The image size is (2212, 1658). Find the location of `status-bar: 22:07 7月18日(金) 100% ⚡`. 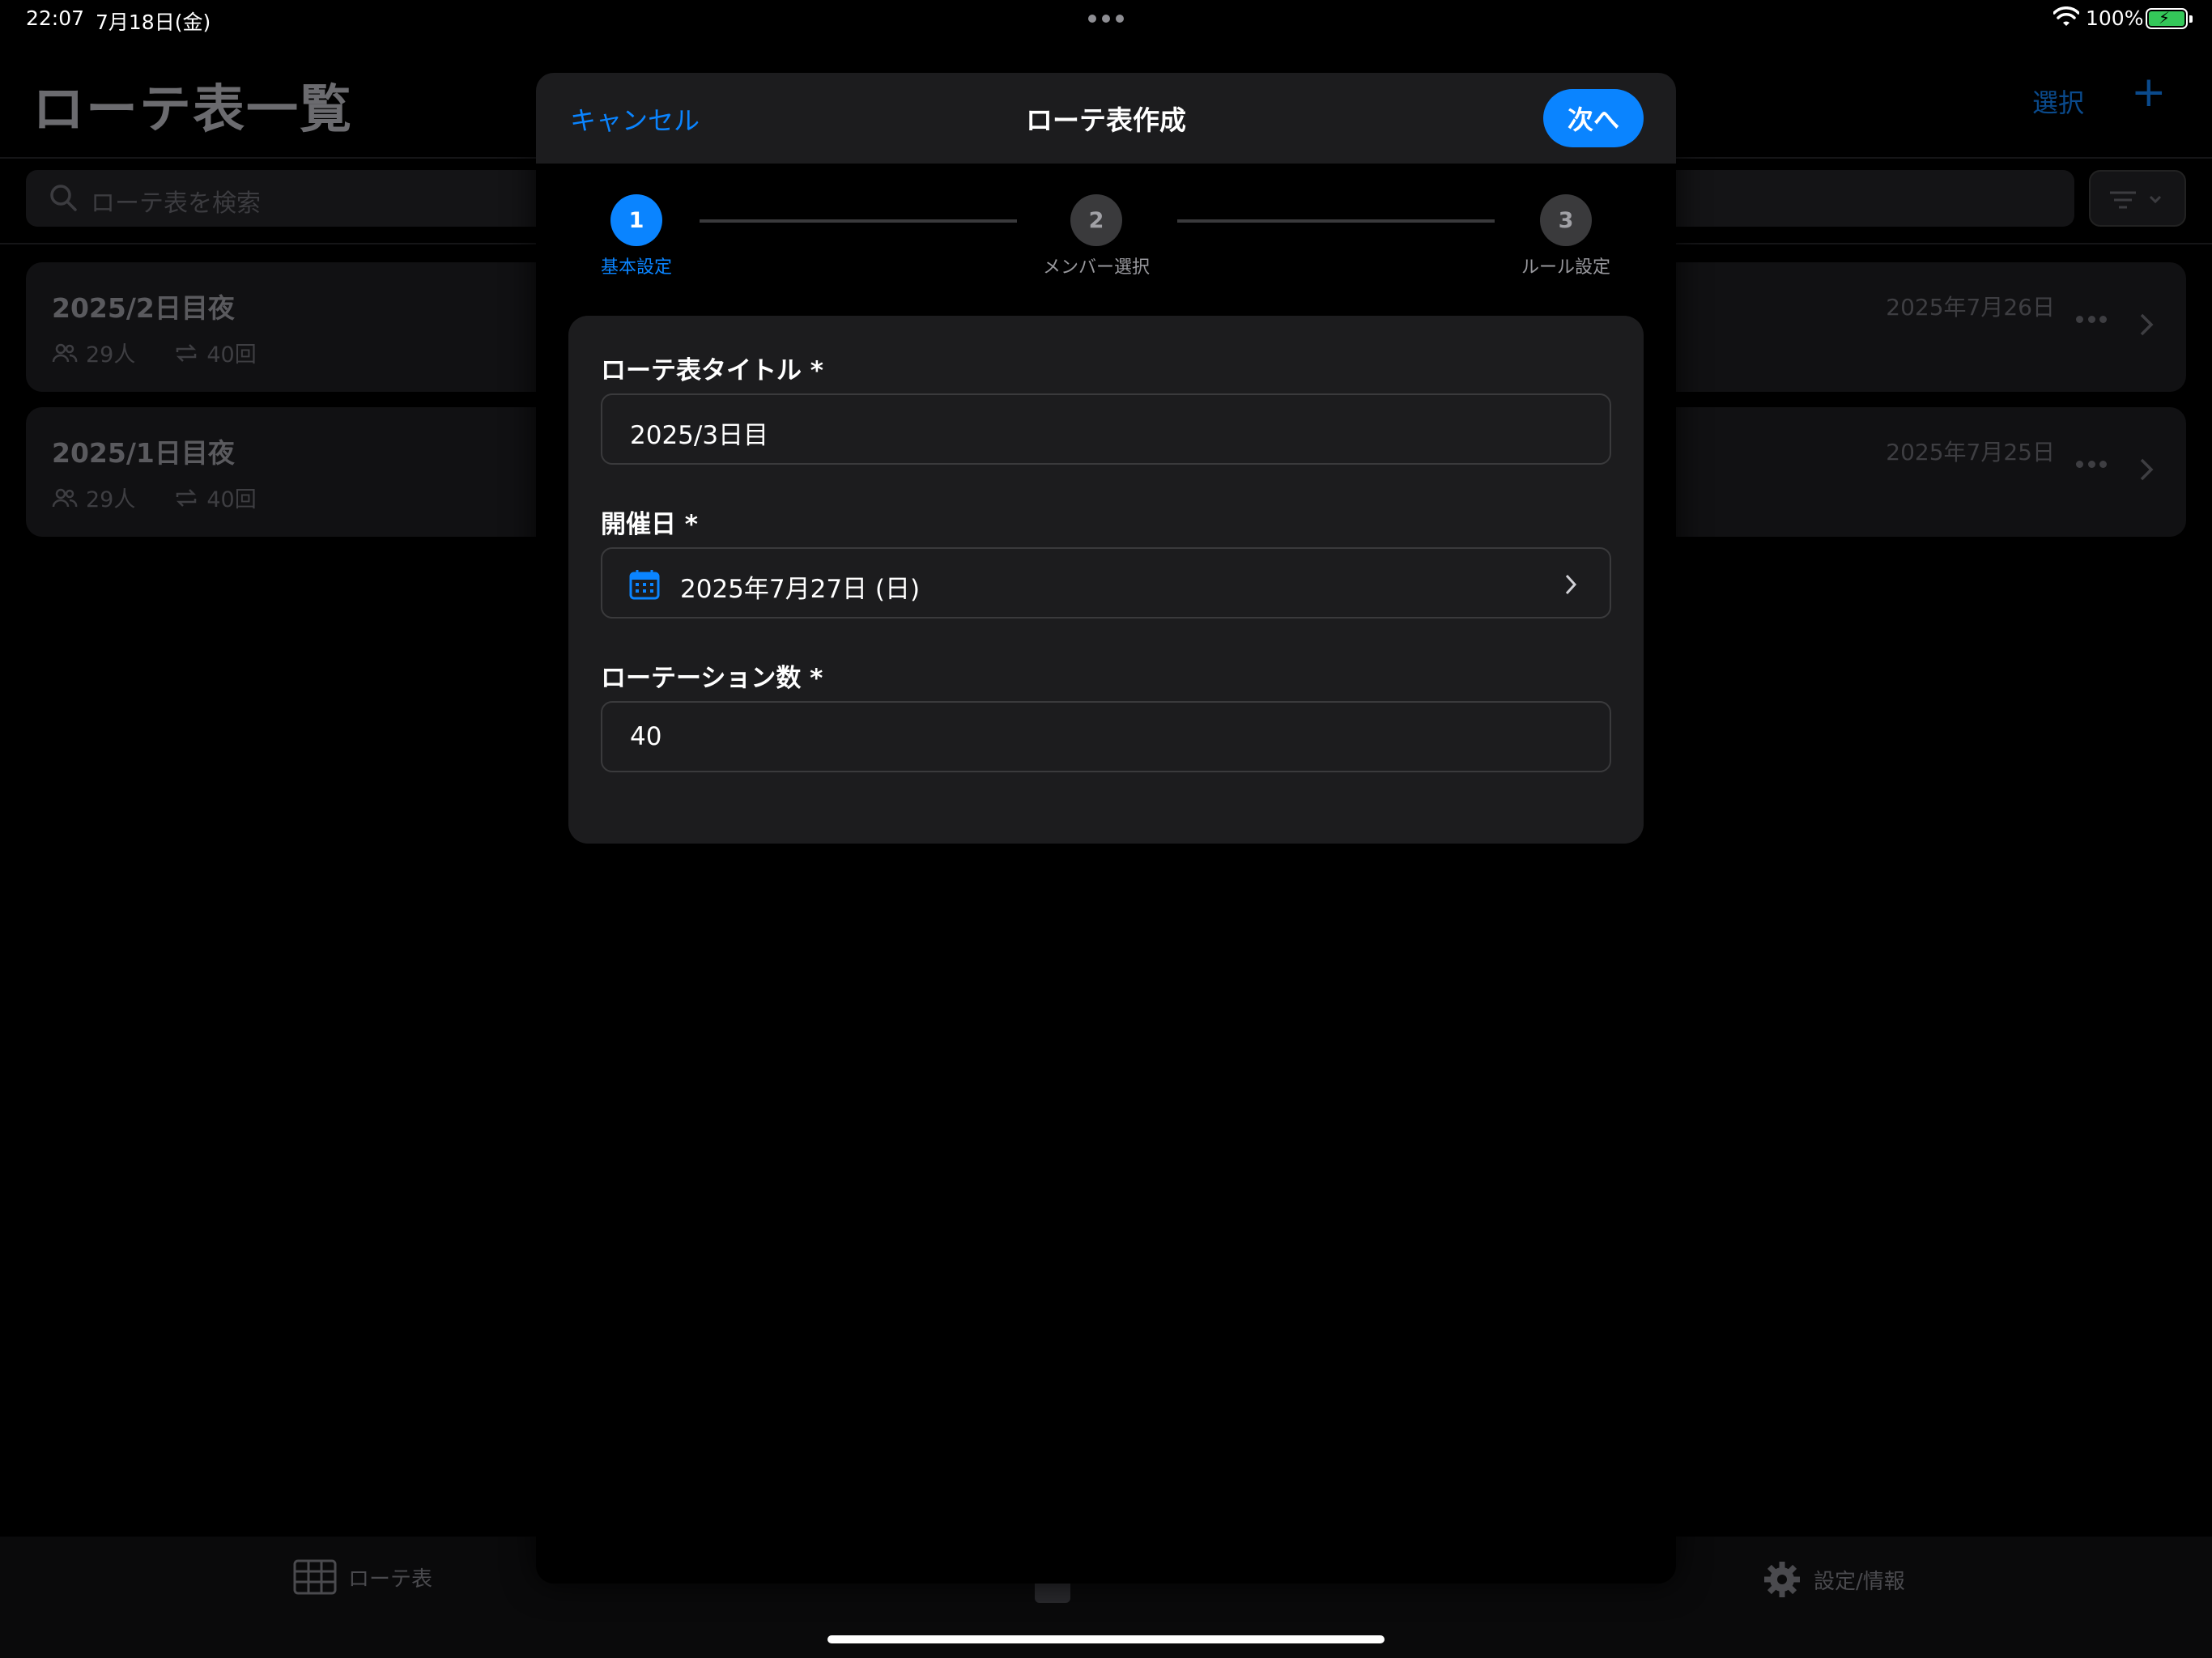

status-bar: 22:07 7月18日(金) 100% ⚡ is located at coordinates (1106, 19).